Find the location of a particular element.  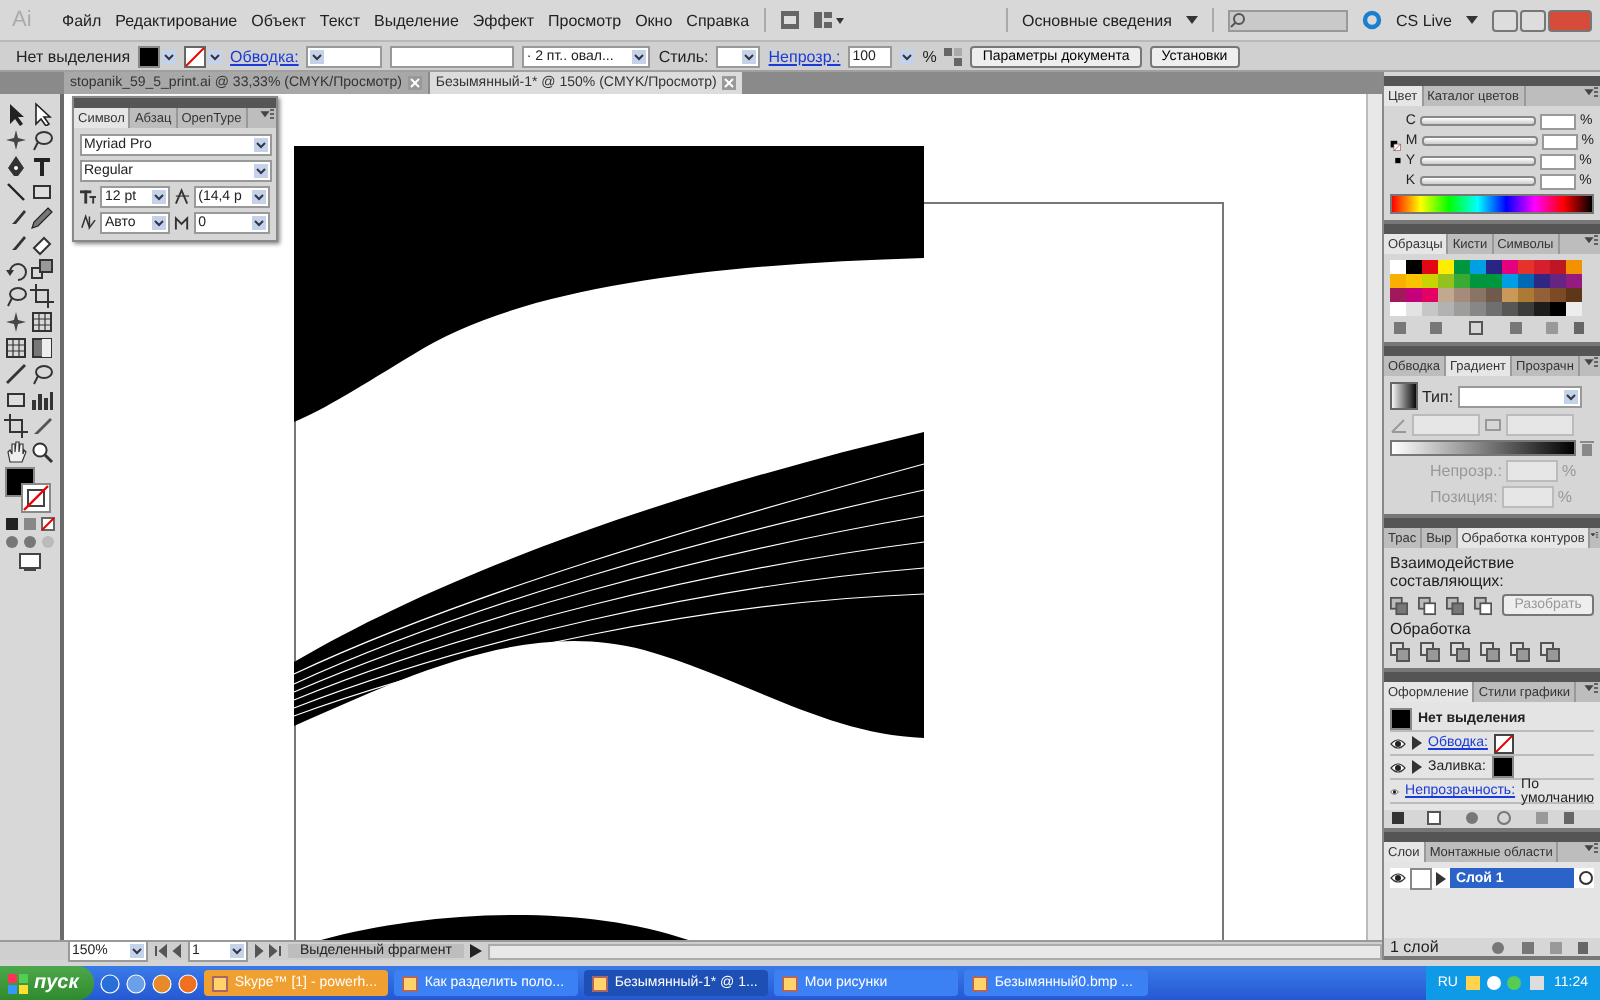

fill-swatch is located at coordinates (149, 56).